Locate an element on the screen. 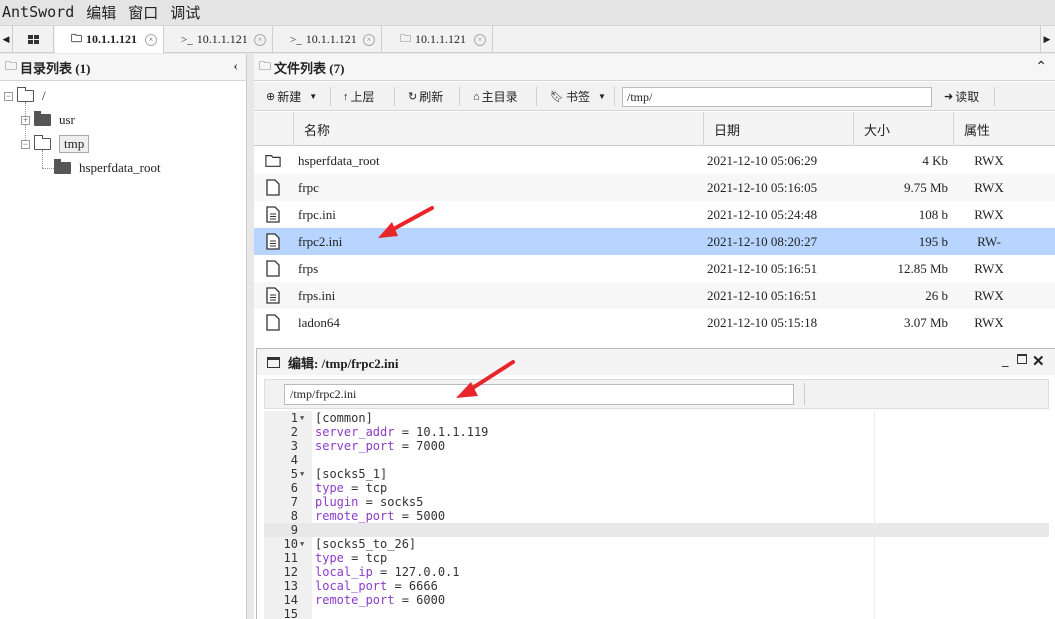 The height and width of the screenshot is (619, 1055). tab-file-manager: 🗀 10.1.1.121 × is located at coordinates (109, 39).